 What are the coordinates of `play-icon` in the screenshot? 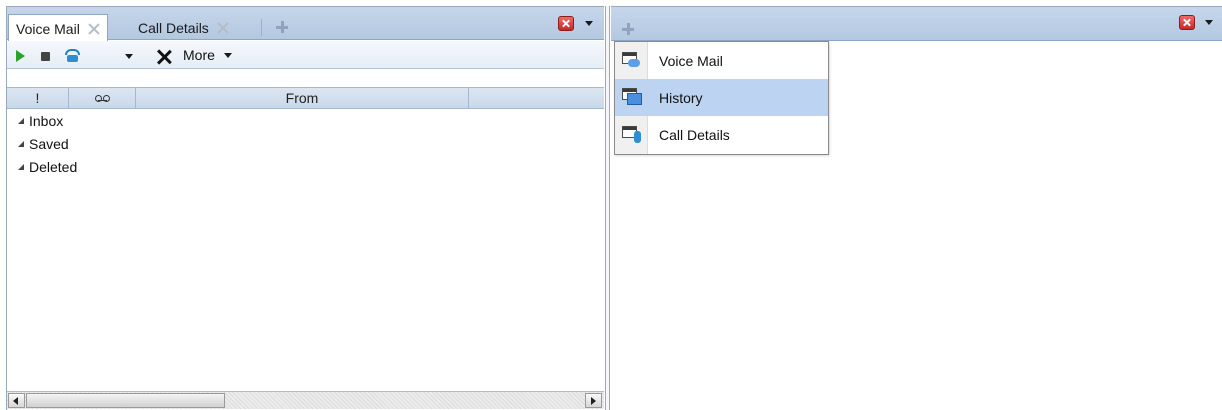 It's located at (20, 56).